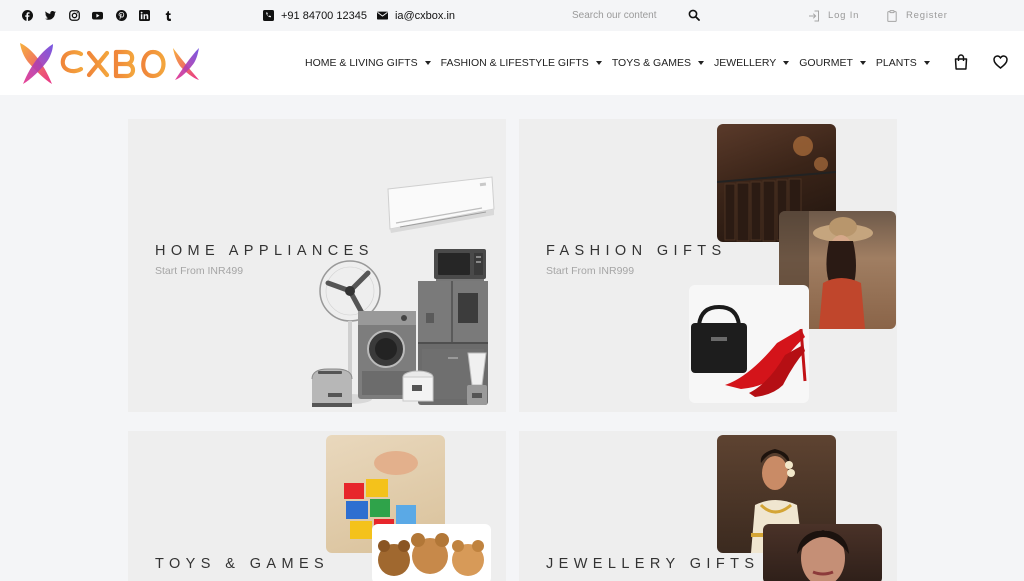 This screenshot has height=581, width=1024. I want to click on nav-plants: PLANTS, so click(903, 63).